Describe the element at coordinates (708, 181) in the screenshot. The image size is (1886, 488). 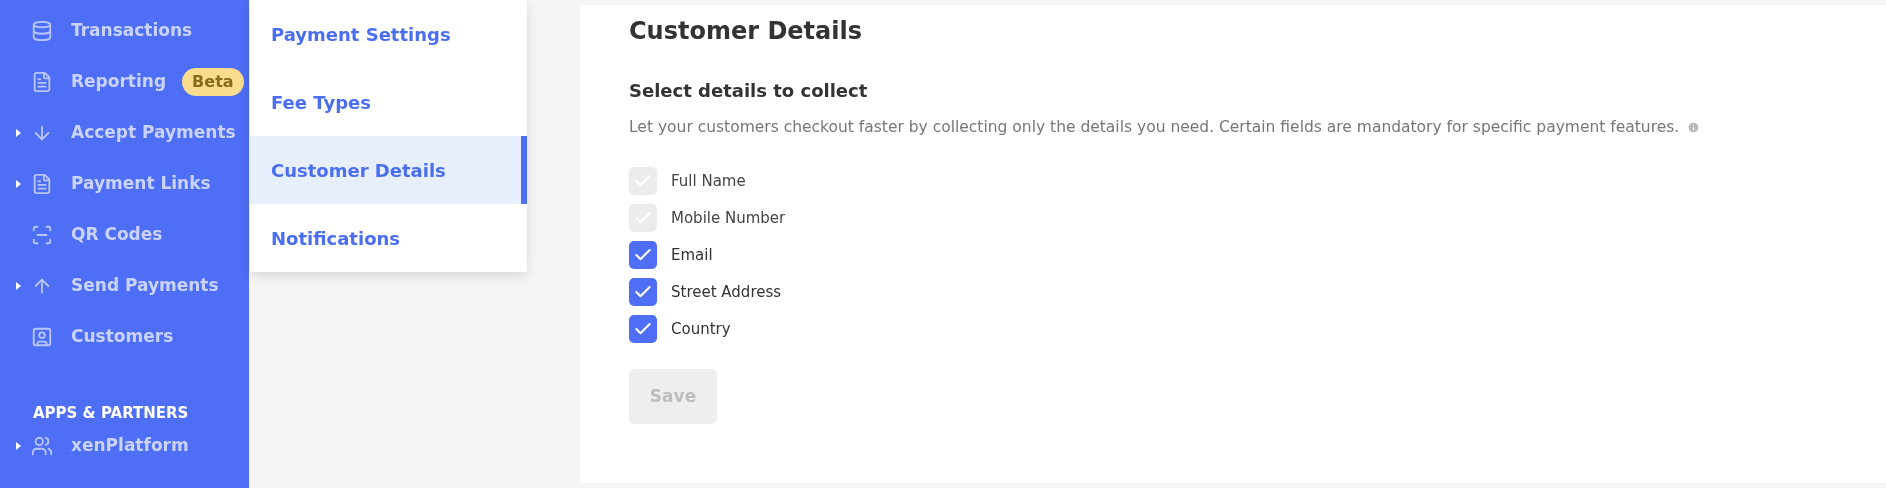
I see `checkbox-label: Full Name` at that location.